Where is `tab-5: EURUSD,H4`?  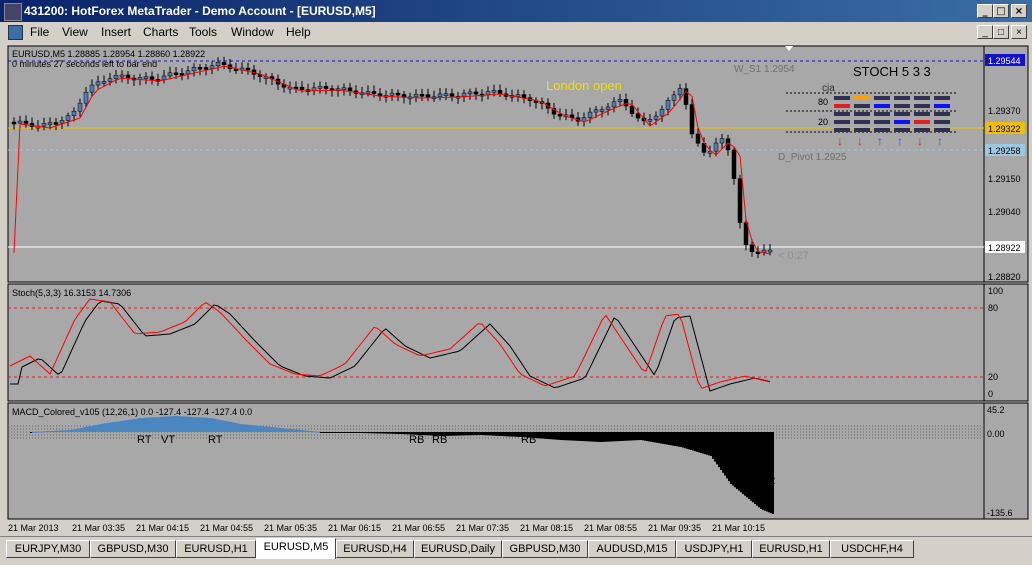 tab-5: EURUSD,H4 is located at coordinates (375, 549).